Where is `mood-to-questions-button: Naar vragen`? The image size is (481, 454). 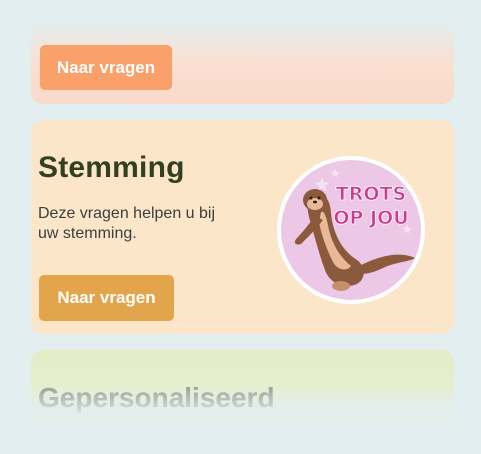 mood-to-questions-button: Naar vragen is located at coordinates (106, 298).